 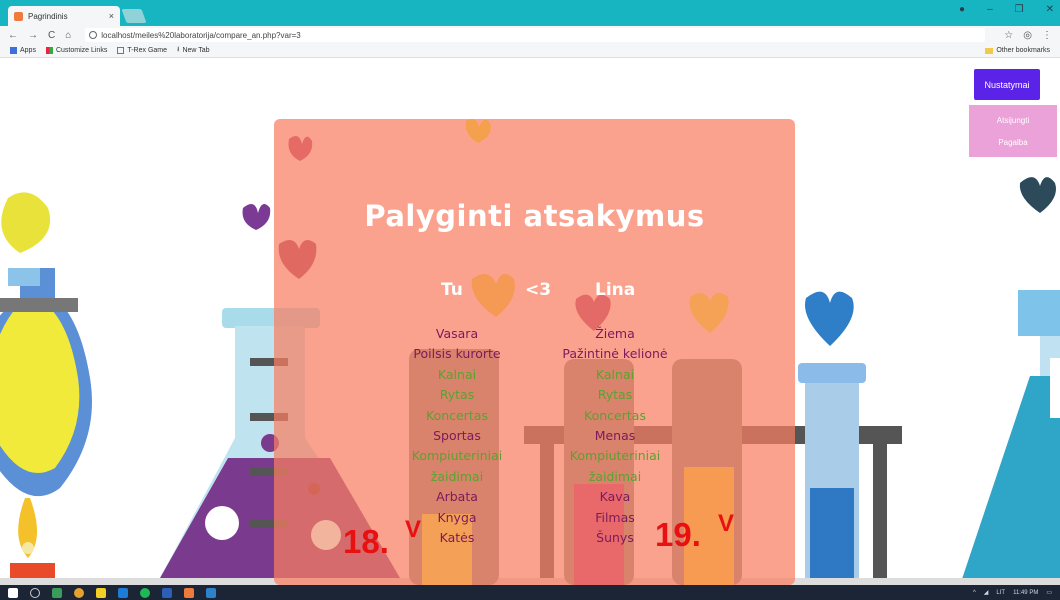 I want to click on spotify-icon, so click(x=145, y=592).